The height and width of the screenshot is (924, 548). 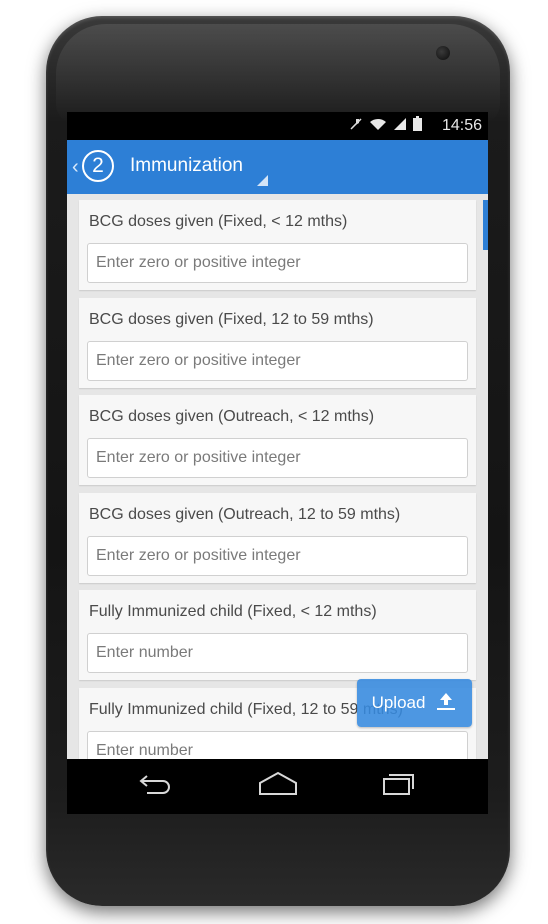 I want to click on back-icon, so click(x=155, y=786).